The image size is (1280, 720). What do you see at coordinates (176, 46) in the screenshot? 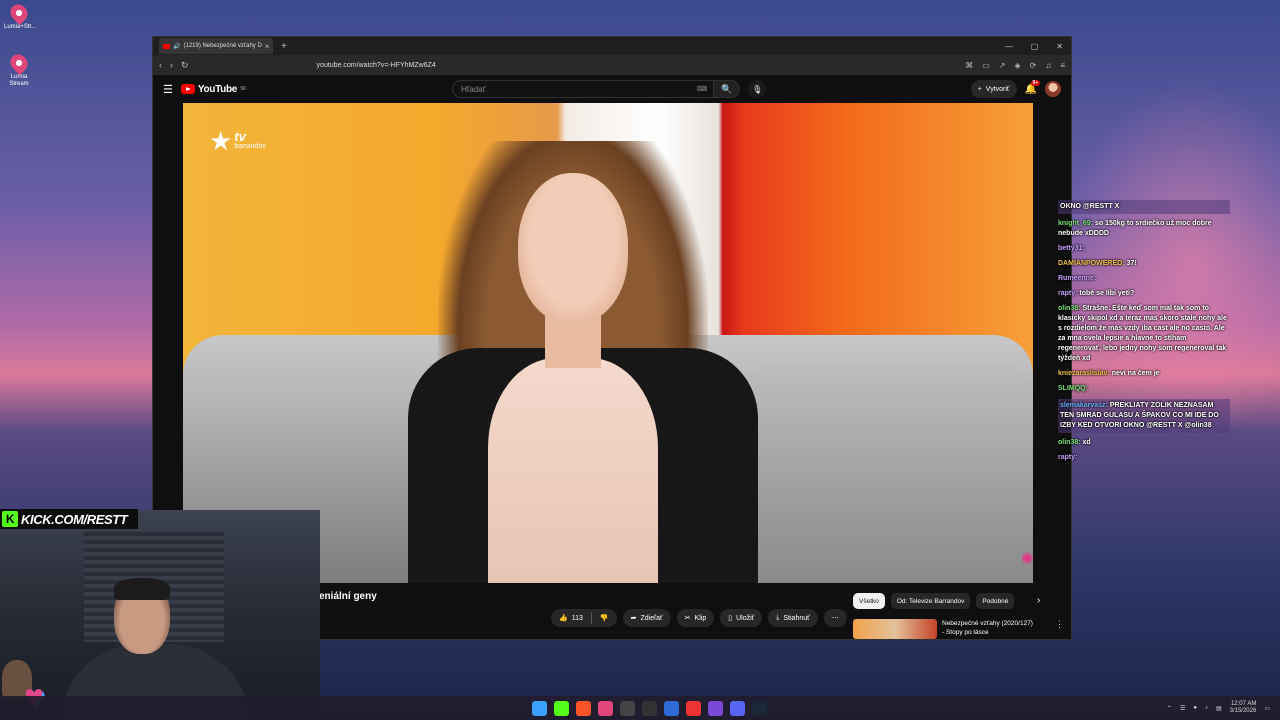
I see `audio-icon: 🔊` at bounding box center [176, 46].